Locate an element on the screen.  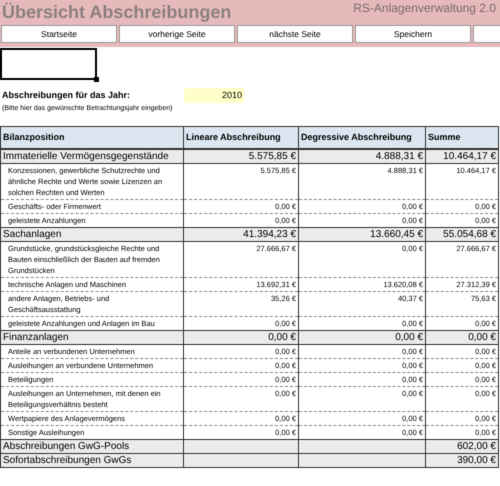
nav-button: Speichern is located at coordinates (413, 34).